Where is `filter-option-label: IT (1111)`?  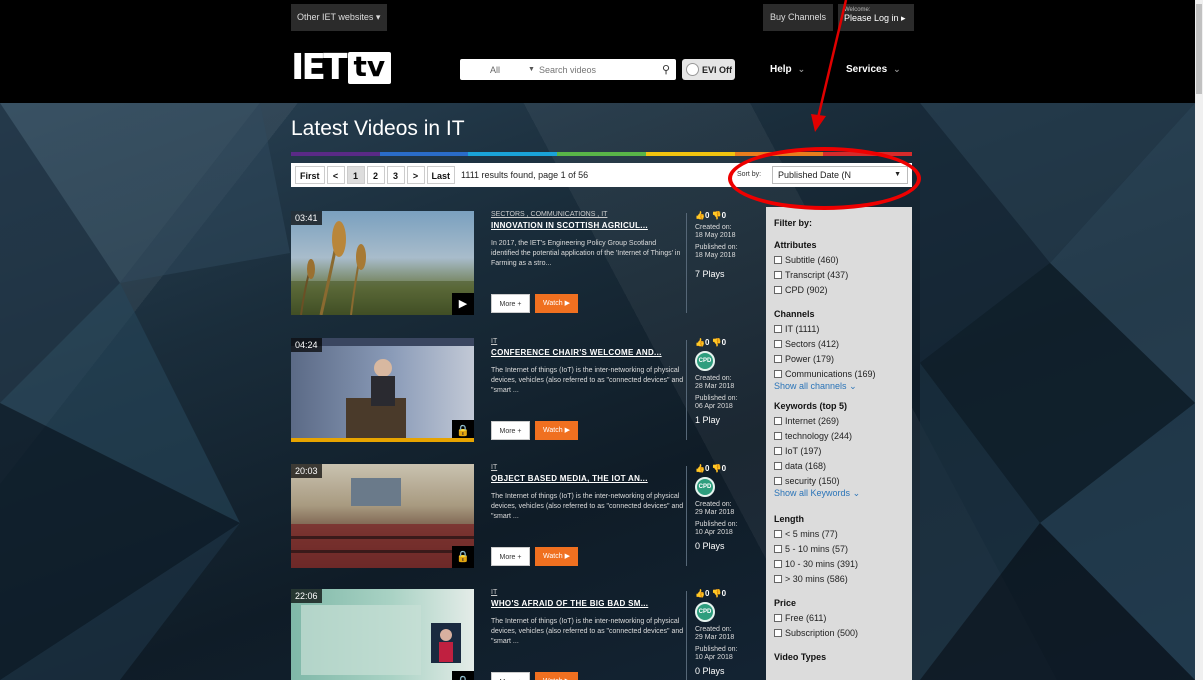
filter-option-label: IT (1111) is located at coordinates (802, 328).